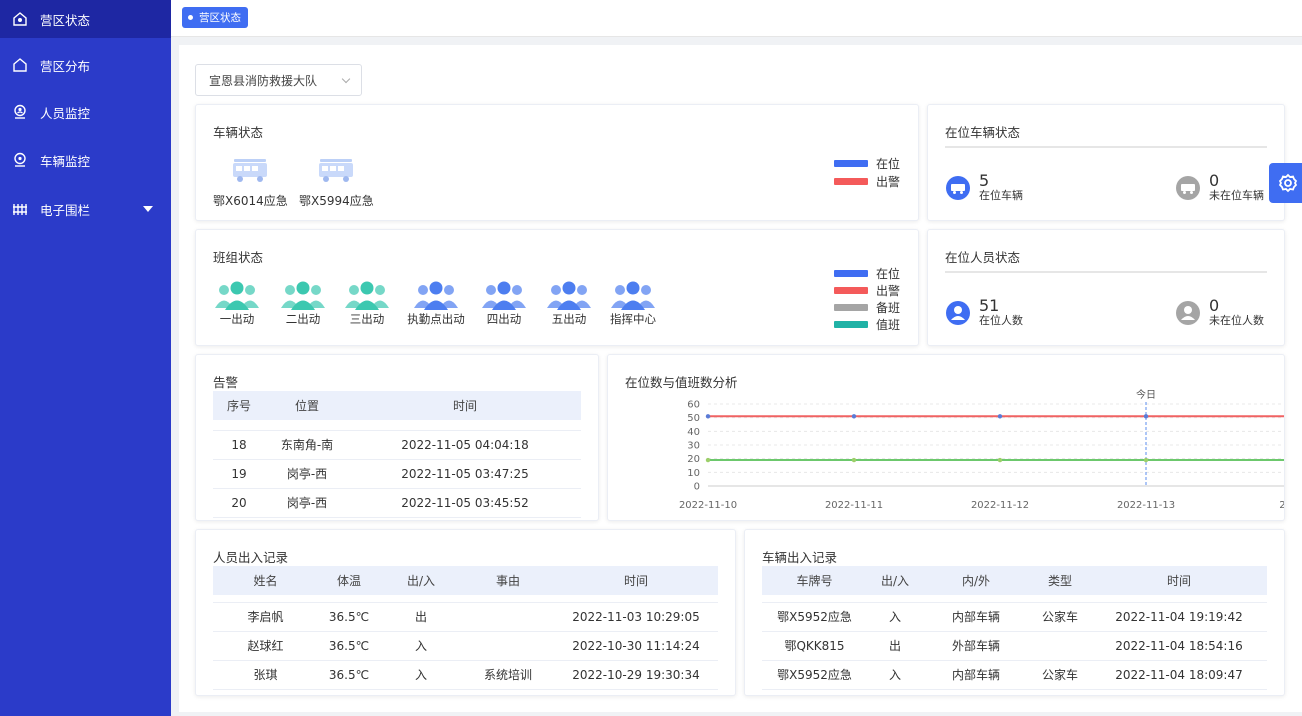 This screenshot has height=716, width=1302. I want to click on vehicle-item: 鄂X5994应急, so click(336, 183).